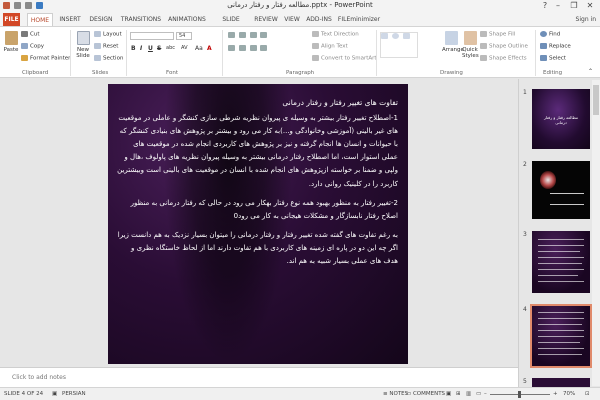 This screenshot has height=400, width=600. Describe the element at coordinates (590, 6) in the screenshot. I see `close-button: ✕` at that location.